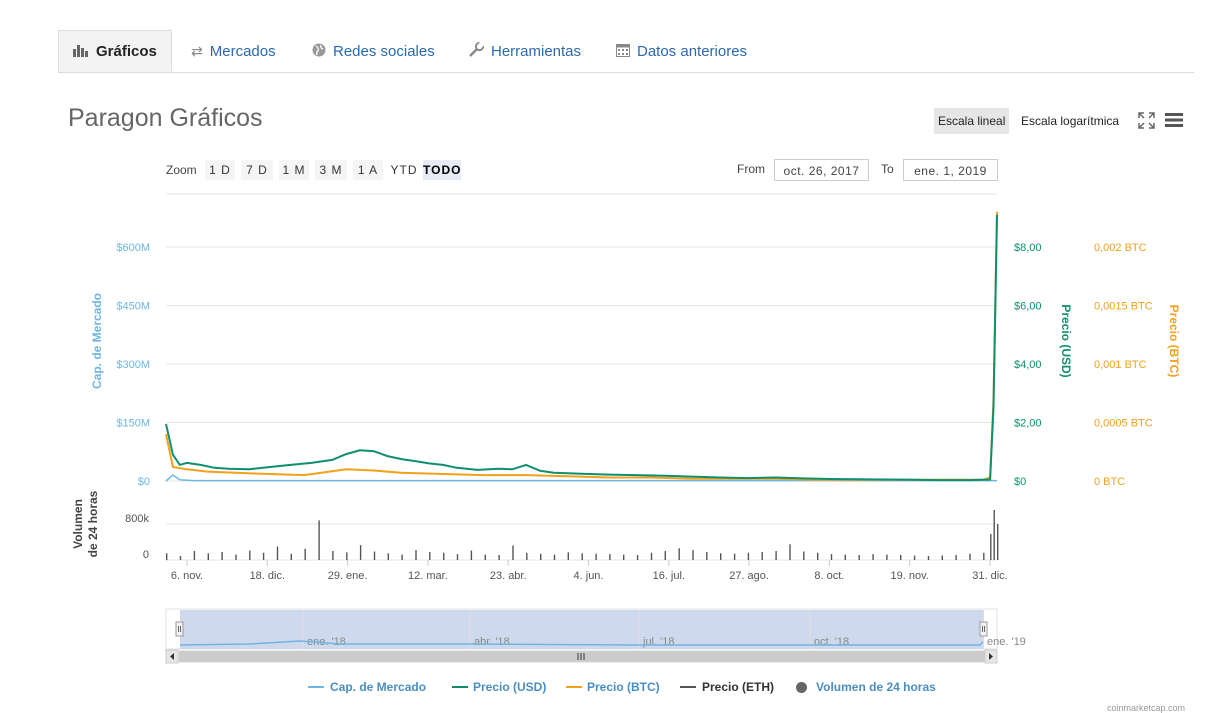  What do you see at coordinates (384, 51) in the screenshot?
I see `tab-label: Redes sociales` at bounding box center [384, 51].